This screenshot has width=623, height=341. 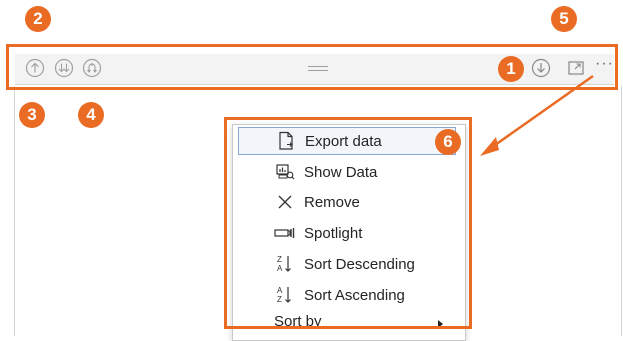 I want to click on menu-item-export-data: Export data, so click(x=347, y=141).